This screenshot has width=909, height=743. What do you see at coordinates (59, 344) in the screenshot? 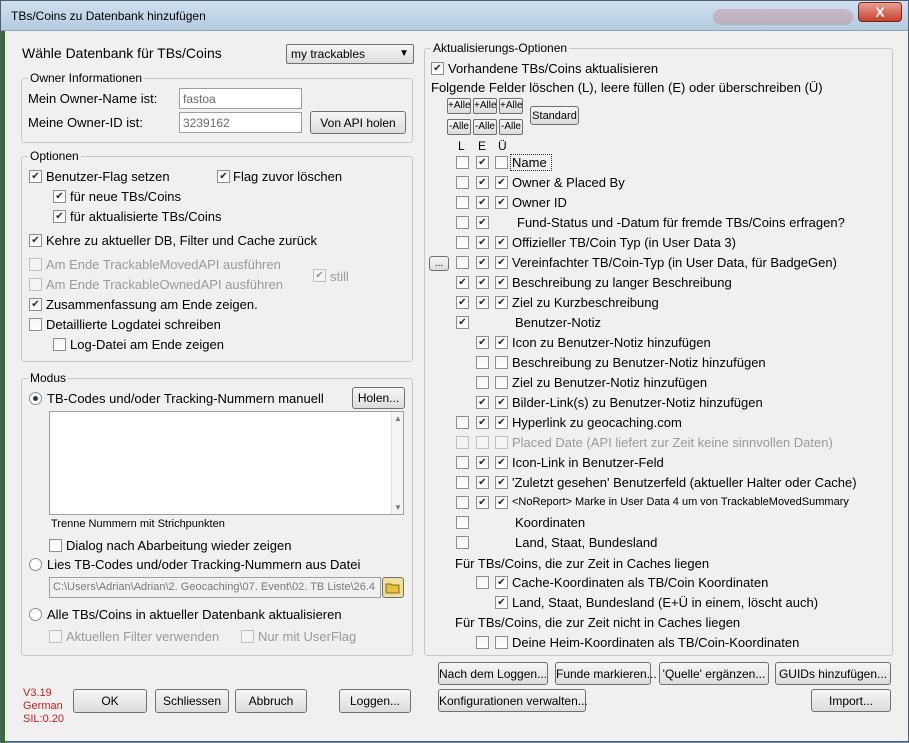
I see `show-log-checkbox` at bounding box center [59, 344].